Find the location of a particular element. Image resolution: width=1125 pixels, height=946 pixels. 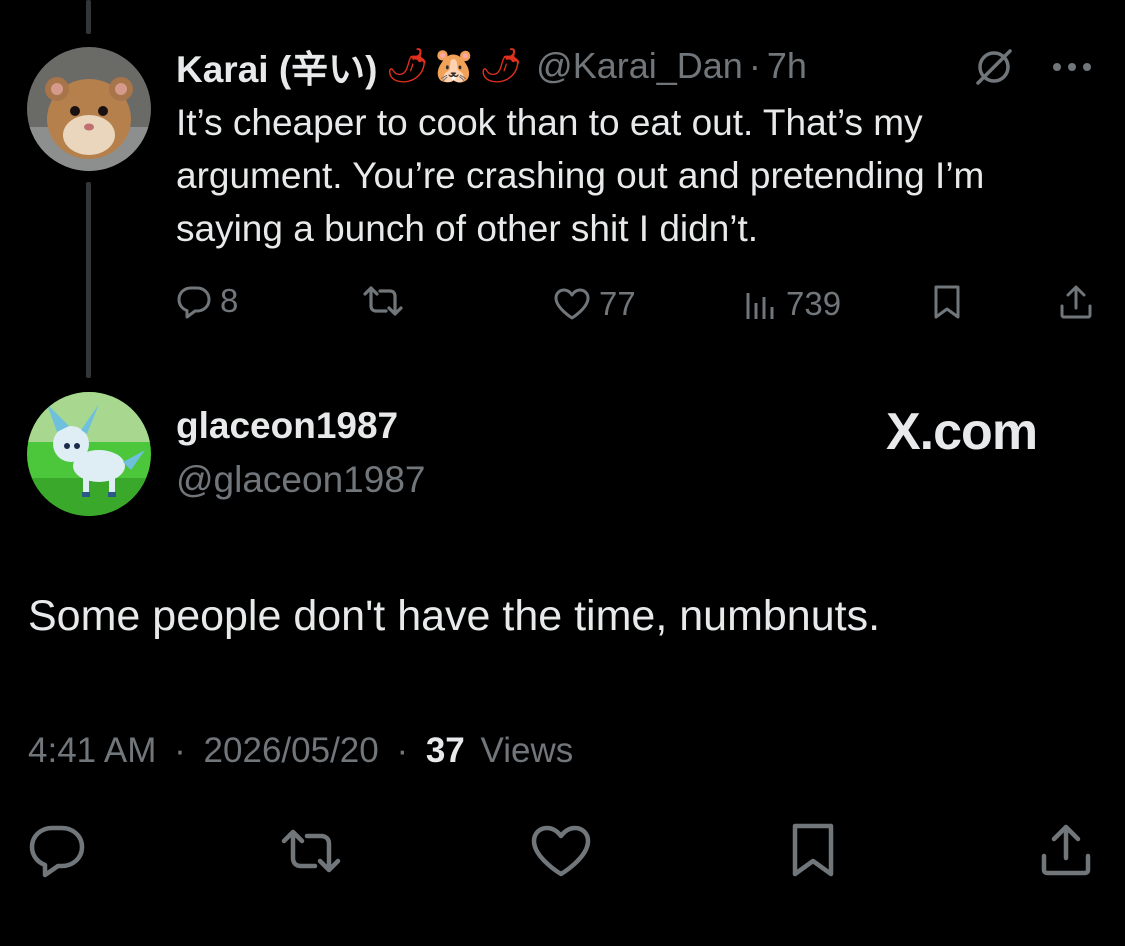

tweet-metadata: 4:41 AM · 2026/05/20 · 37 Views is located at coordinates (300, 751).